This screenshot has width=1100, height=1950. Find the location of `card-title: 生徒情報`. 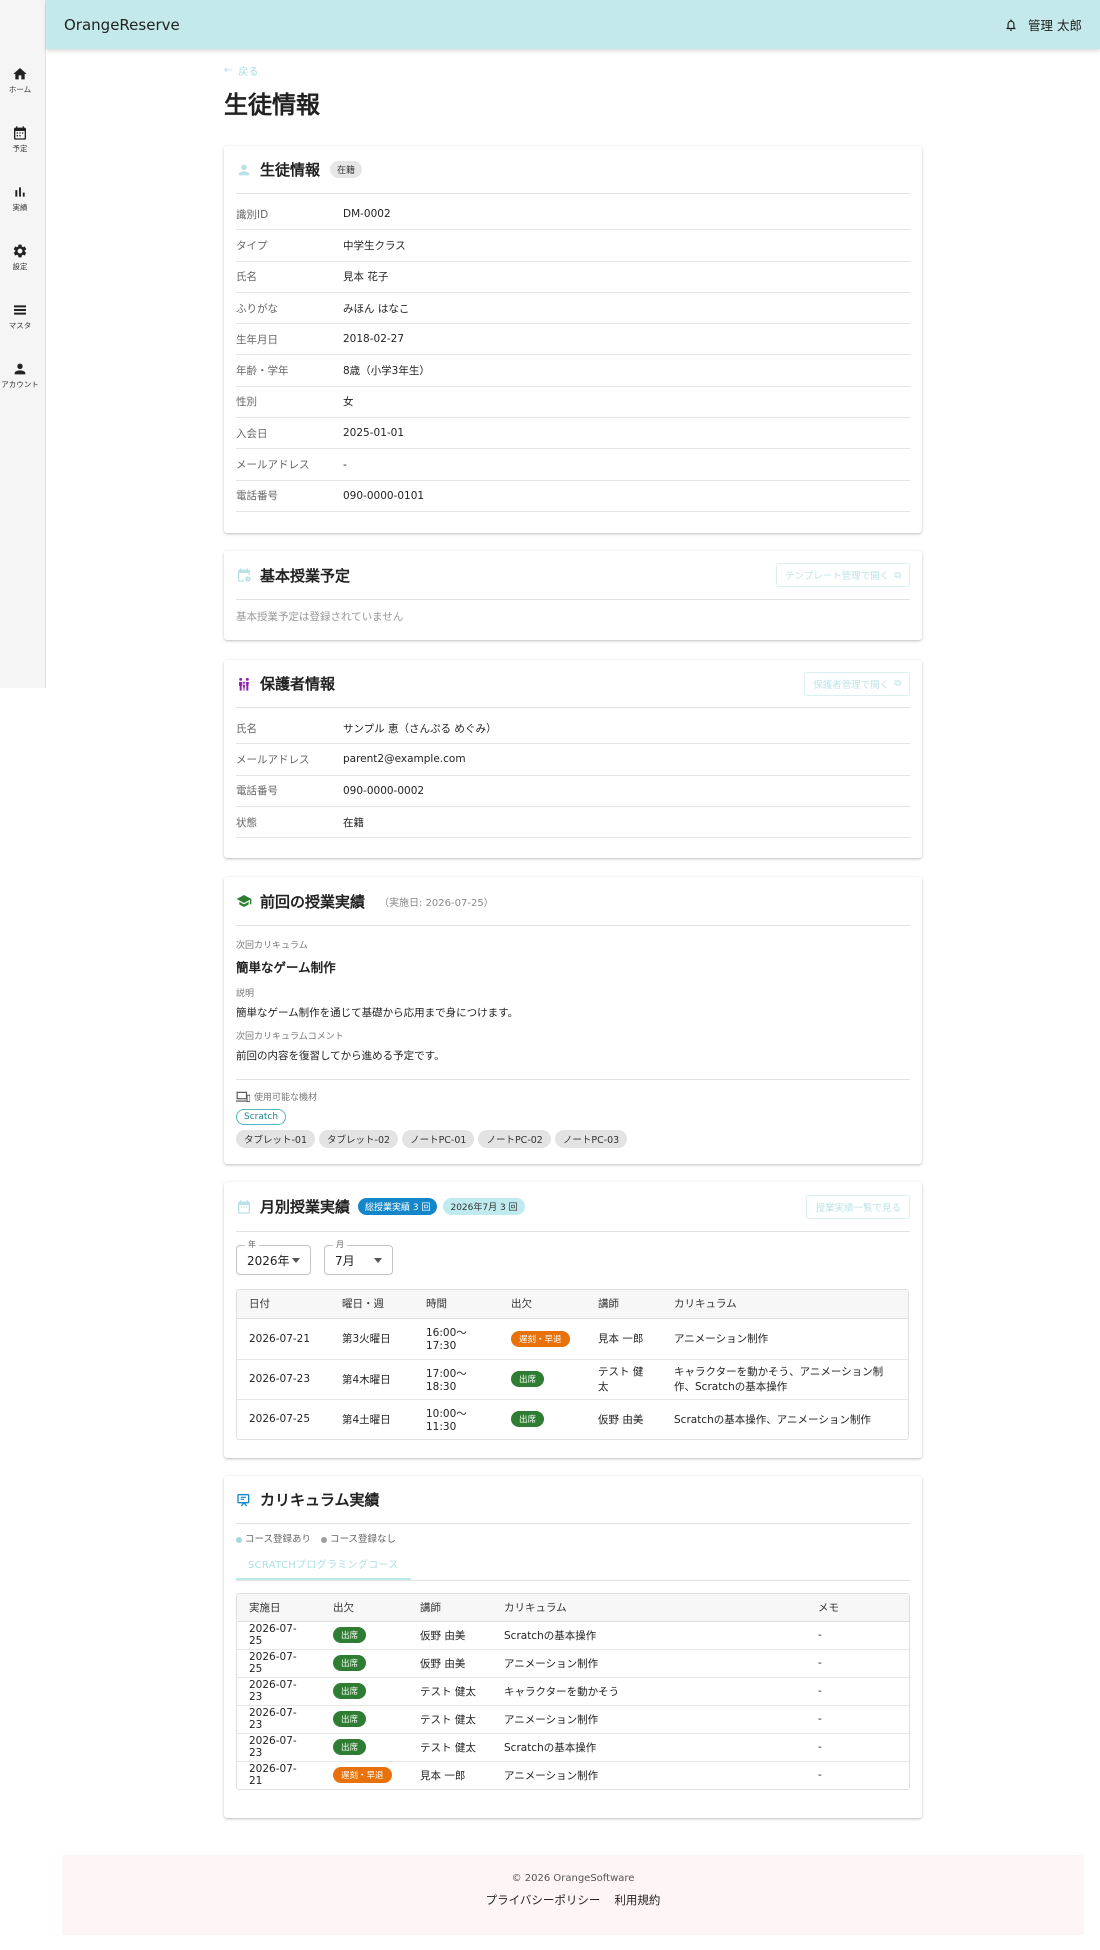

card-title: 生徒情報 is located at coordinates (290, 170).